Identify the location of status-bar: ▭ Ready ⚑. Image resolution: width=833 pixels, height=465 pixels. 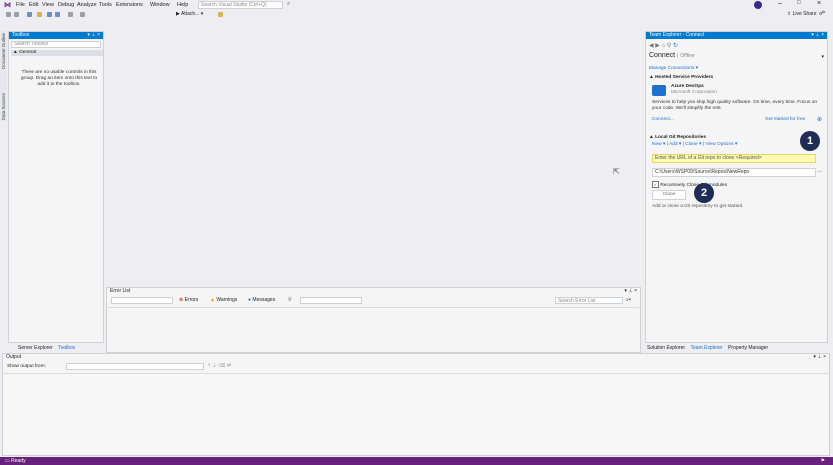
(416, 461).